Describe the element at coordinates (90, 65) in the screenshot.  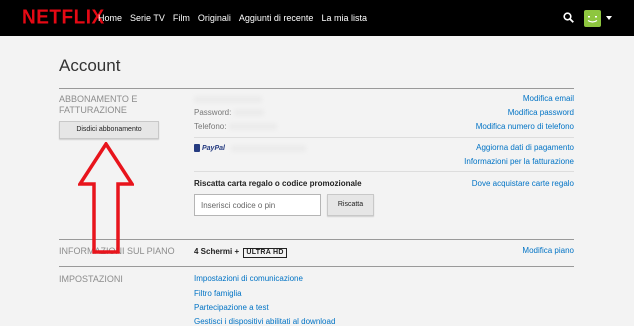
I see `page-title: Account` at that location.